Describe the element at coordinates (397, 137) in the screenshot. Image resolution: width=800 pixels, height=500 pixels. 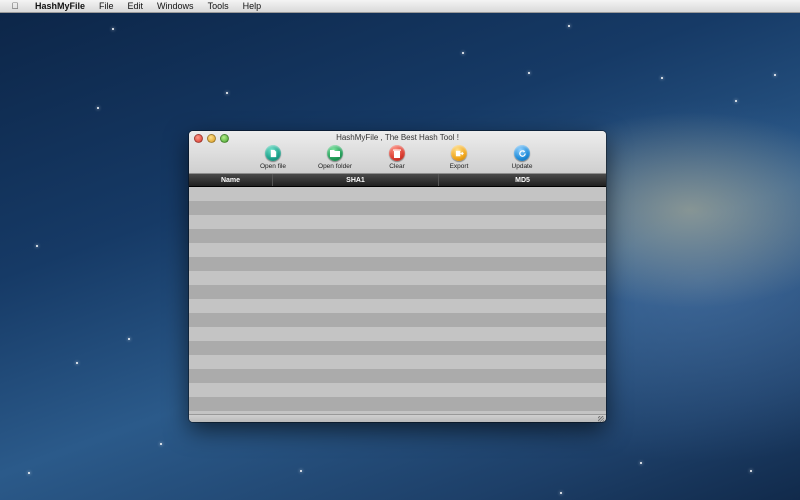
I see `window-title: HashMyFile , The Best Hash Tool !` at that location.